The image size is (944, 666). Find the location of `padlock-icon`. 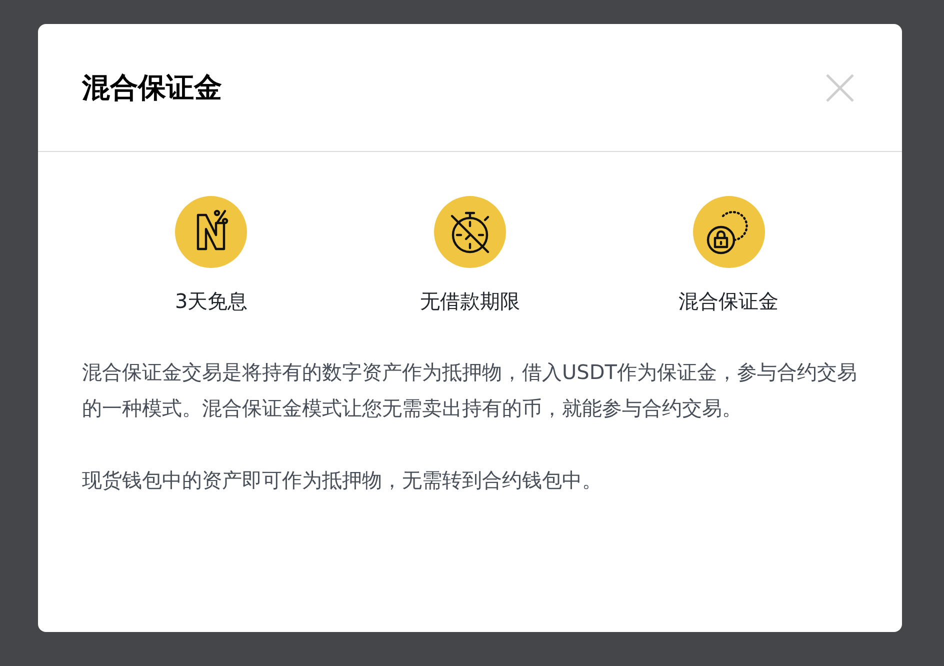

padlock-icon is located at coordinates (728, 232).